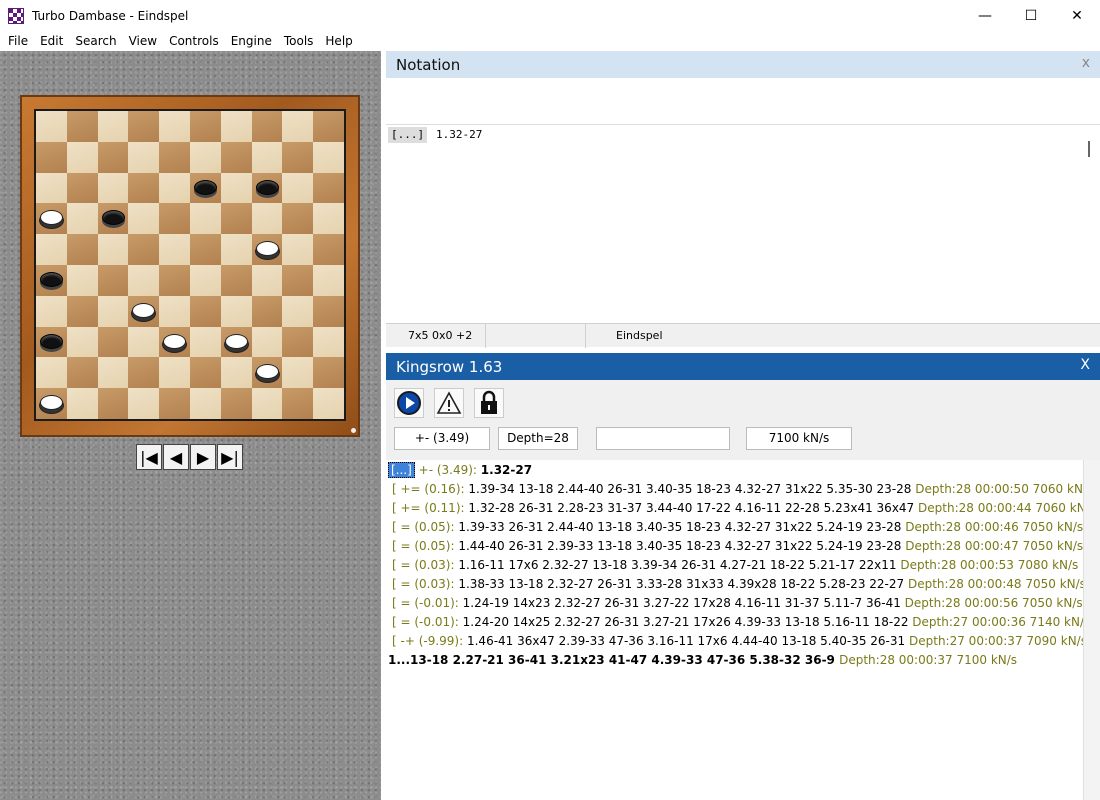 The width and height of the screenshot is (1100, 800). I want to click on last-move-button: ▶|, so click(230, 457).